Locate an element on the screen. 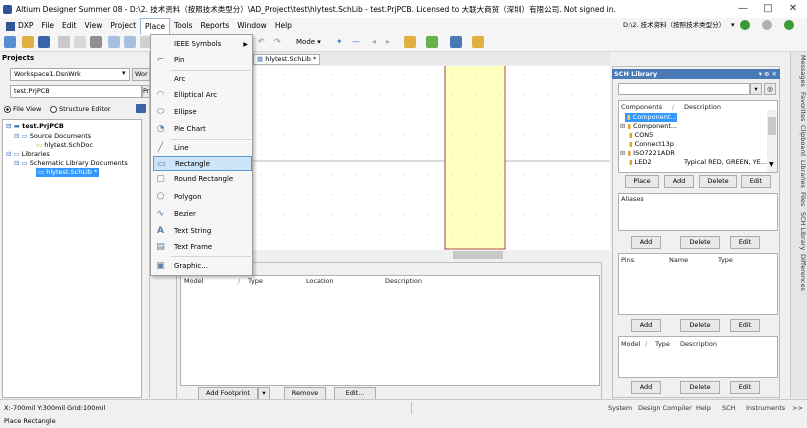 Image resolution: width=807 pixels, height=428 pixels. library-model-type-header: Type is located at coordinates (662, 344).